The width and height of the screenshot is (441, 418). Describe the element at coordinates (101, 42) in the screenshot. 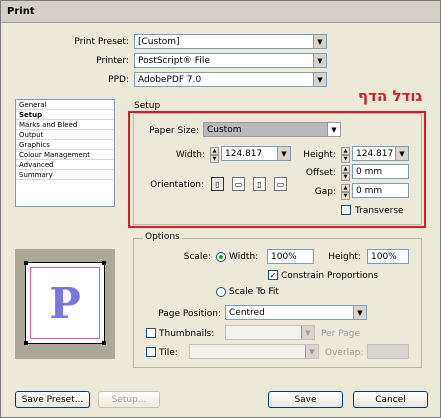

I see `print-preset-label: Print Preset:` at that location.